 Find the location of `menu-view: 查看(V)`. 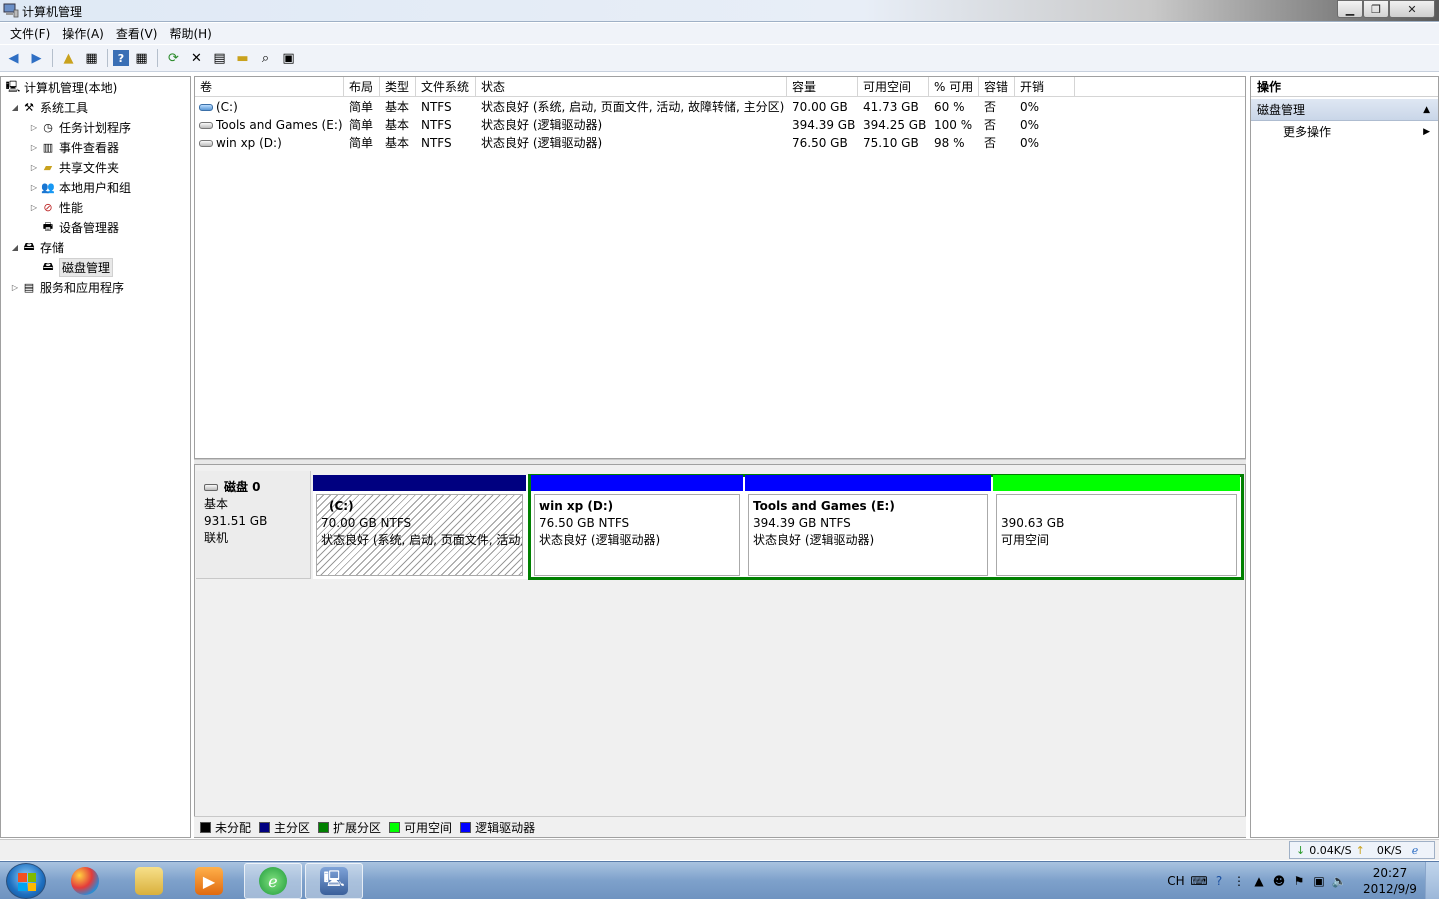

menu-view: 查看(V) is located at coordinates (137, 33).